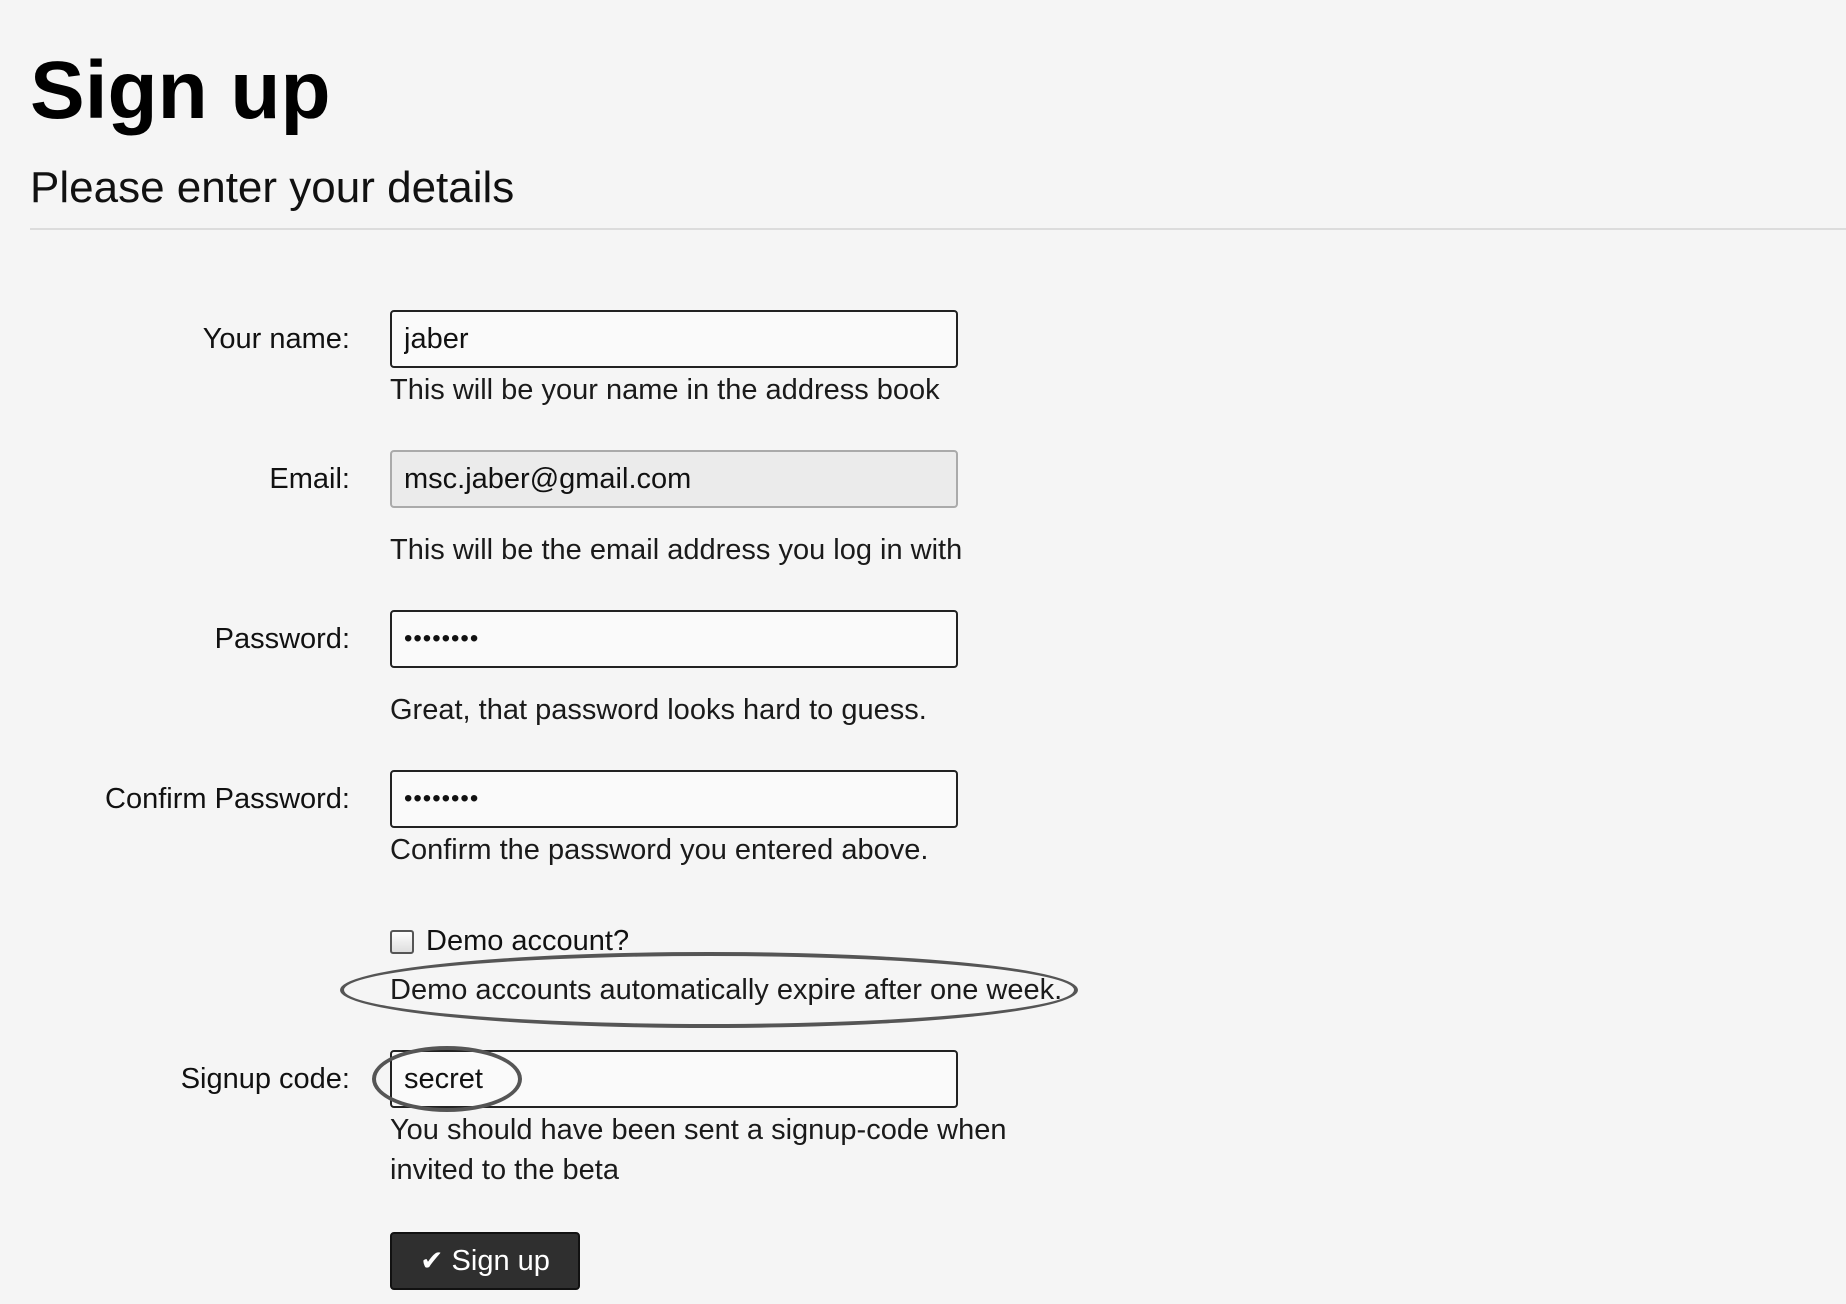 The image size is (1846, 1304). I want to click on signup-code-input, so click(674, 1079).